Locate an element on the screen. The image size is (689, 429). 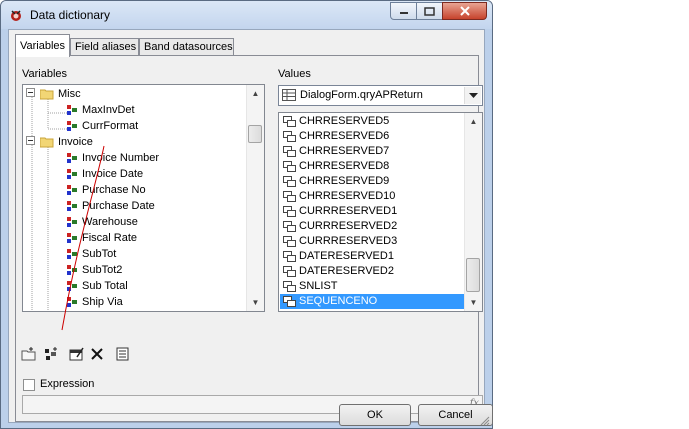
annotation-line is located at coordinates (83, 238).